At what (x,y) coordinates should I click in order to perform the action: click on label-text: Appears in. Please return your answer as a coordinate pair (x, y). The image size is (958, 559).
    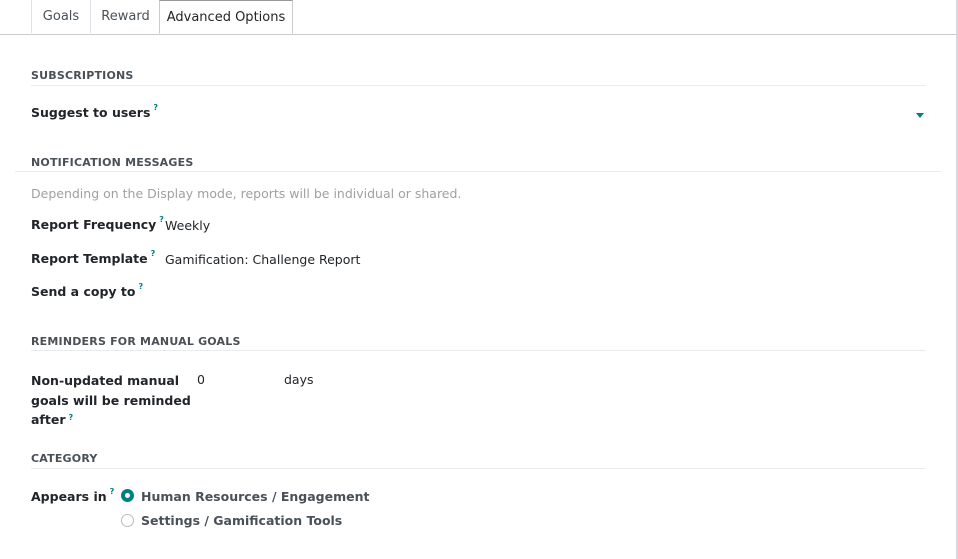
    Looking at the image, I should click on (69, 496).